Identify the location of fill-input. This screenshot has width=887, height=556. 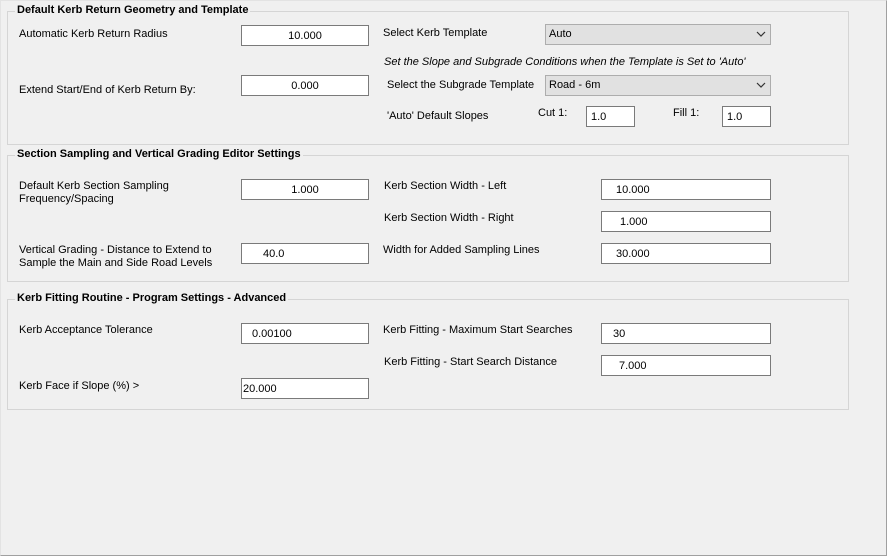
(746, 116).